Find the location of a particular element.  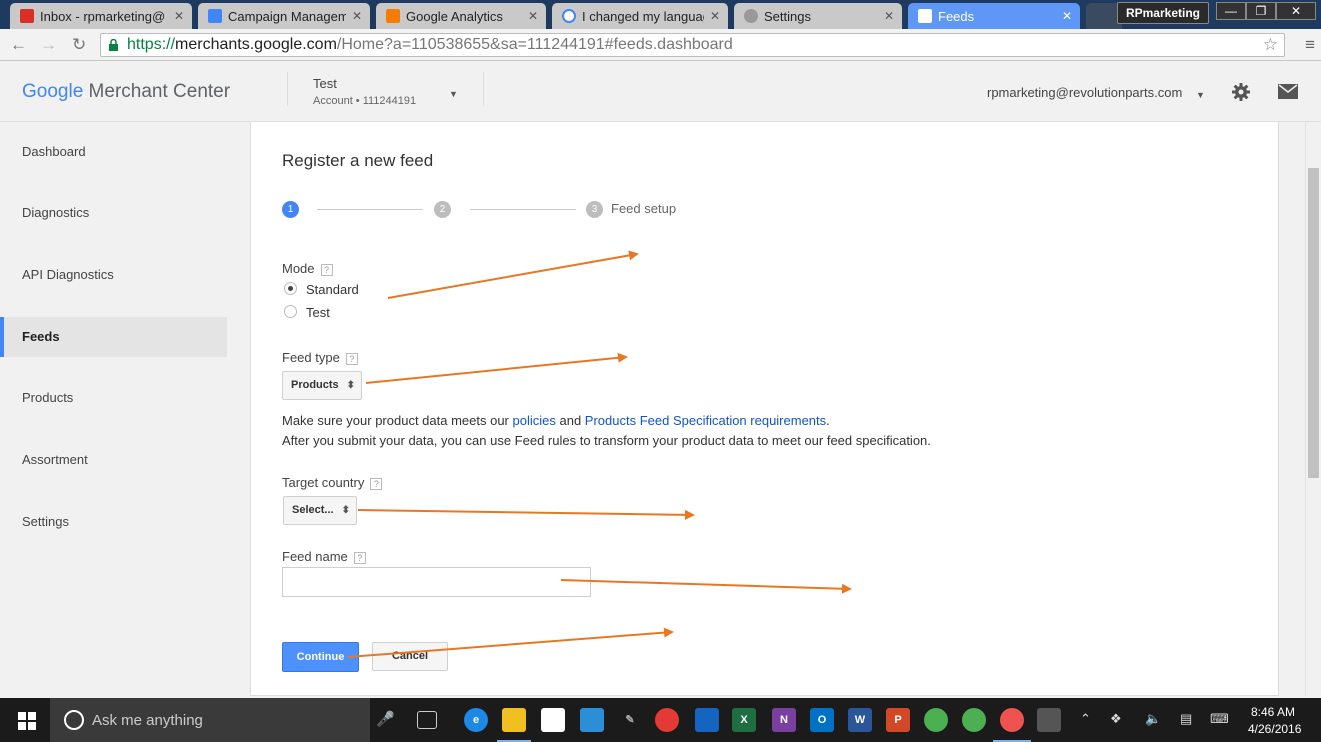

cortana-search-box: Ask me anything 🎤 is located at coordinates (222, 720).